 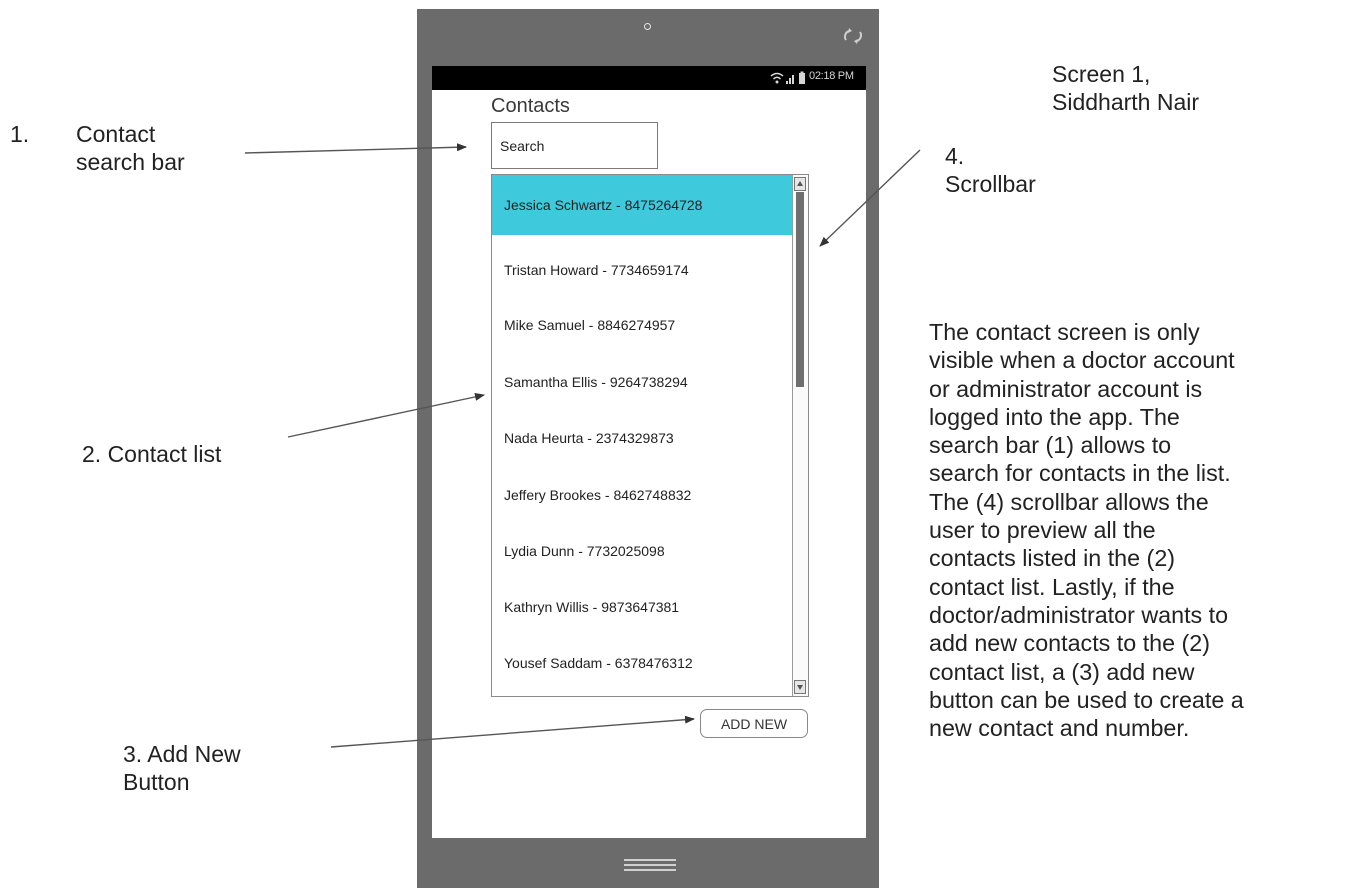 What do you see at coordinates (1125, 88) in the screenshot?
I see `screen-credit: Screen 1, Siddharth Nair` at bounding box center [1125, 88].